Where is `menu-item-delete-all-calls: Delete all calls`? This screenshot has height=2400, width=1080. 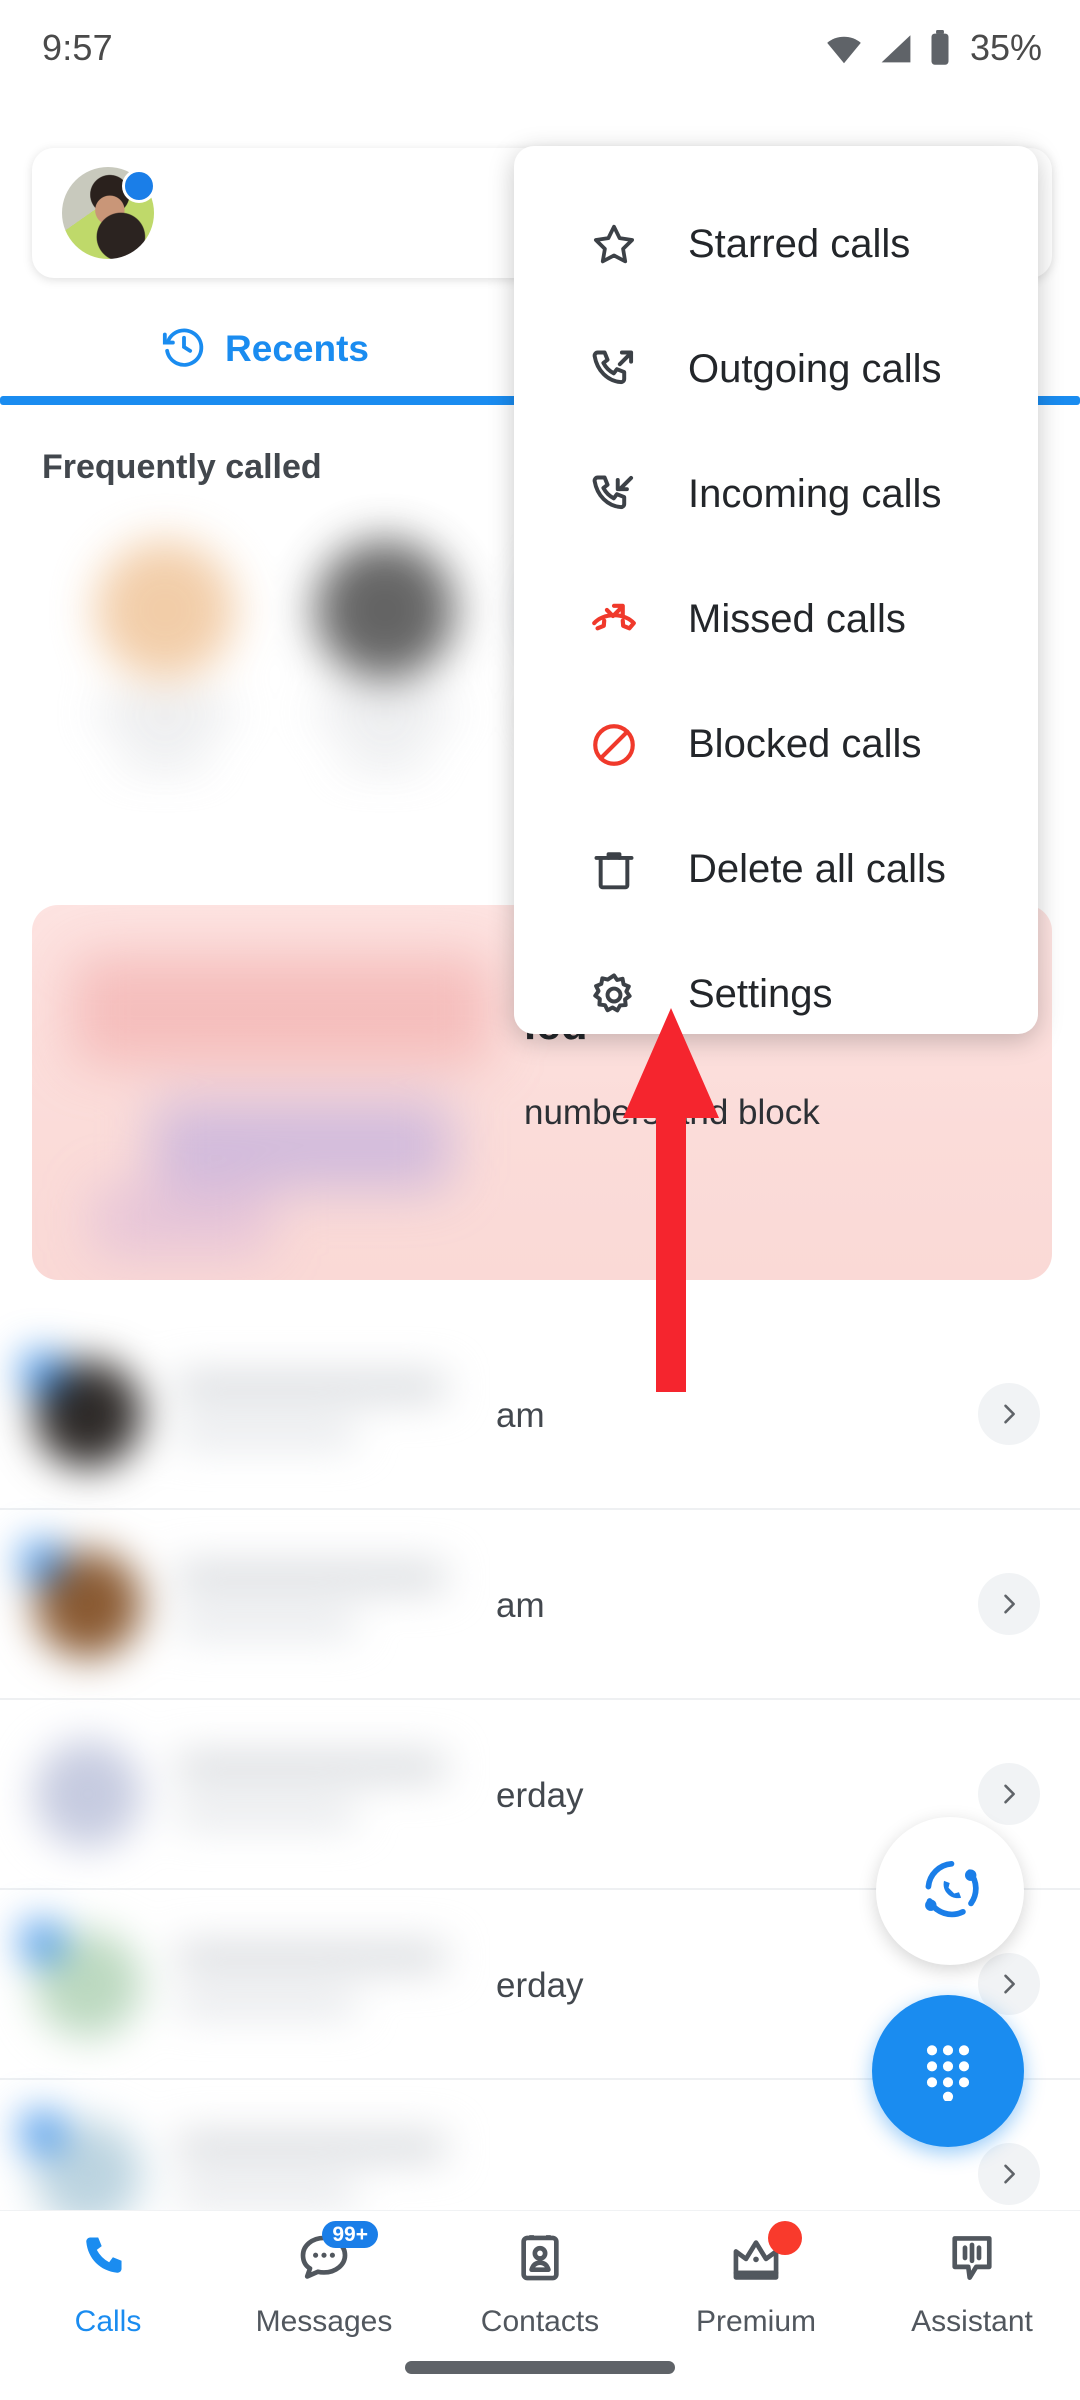 menu-item-delete-all-calls: Delete all calls is located at coordinates (776, 869).